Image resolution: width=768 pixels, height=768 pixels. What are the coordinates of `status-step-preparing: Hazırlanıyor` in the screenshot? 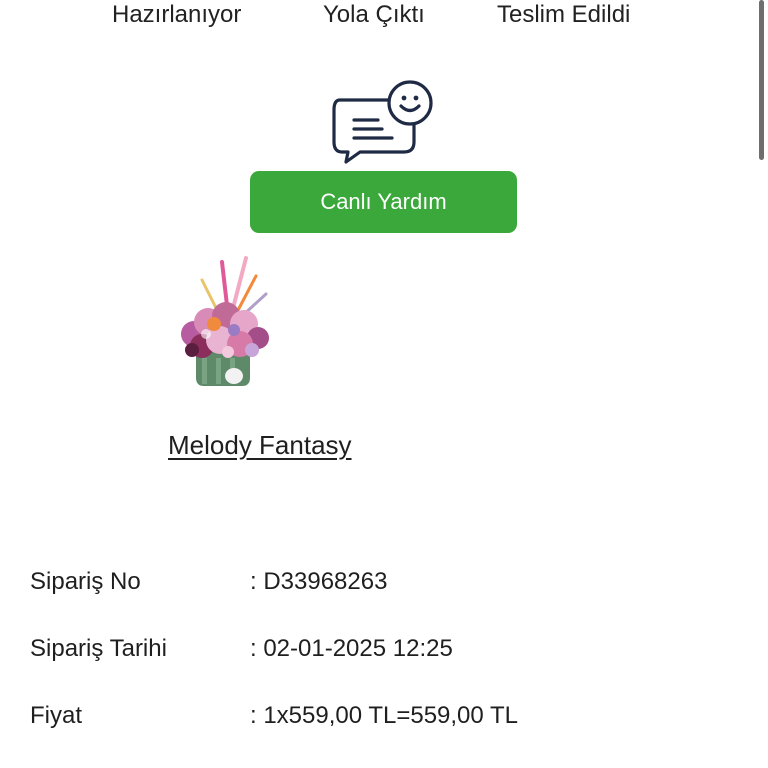 It's located at (177, 14).